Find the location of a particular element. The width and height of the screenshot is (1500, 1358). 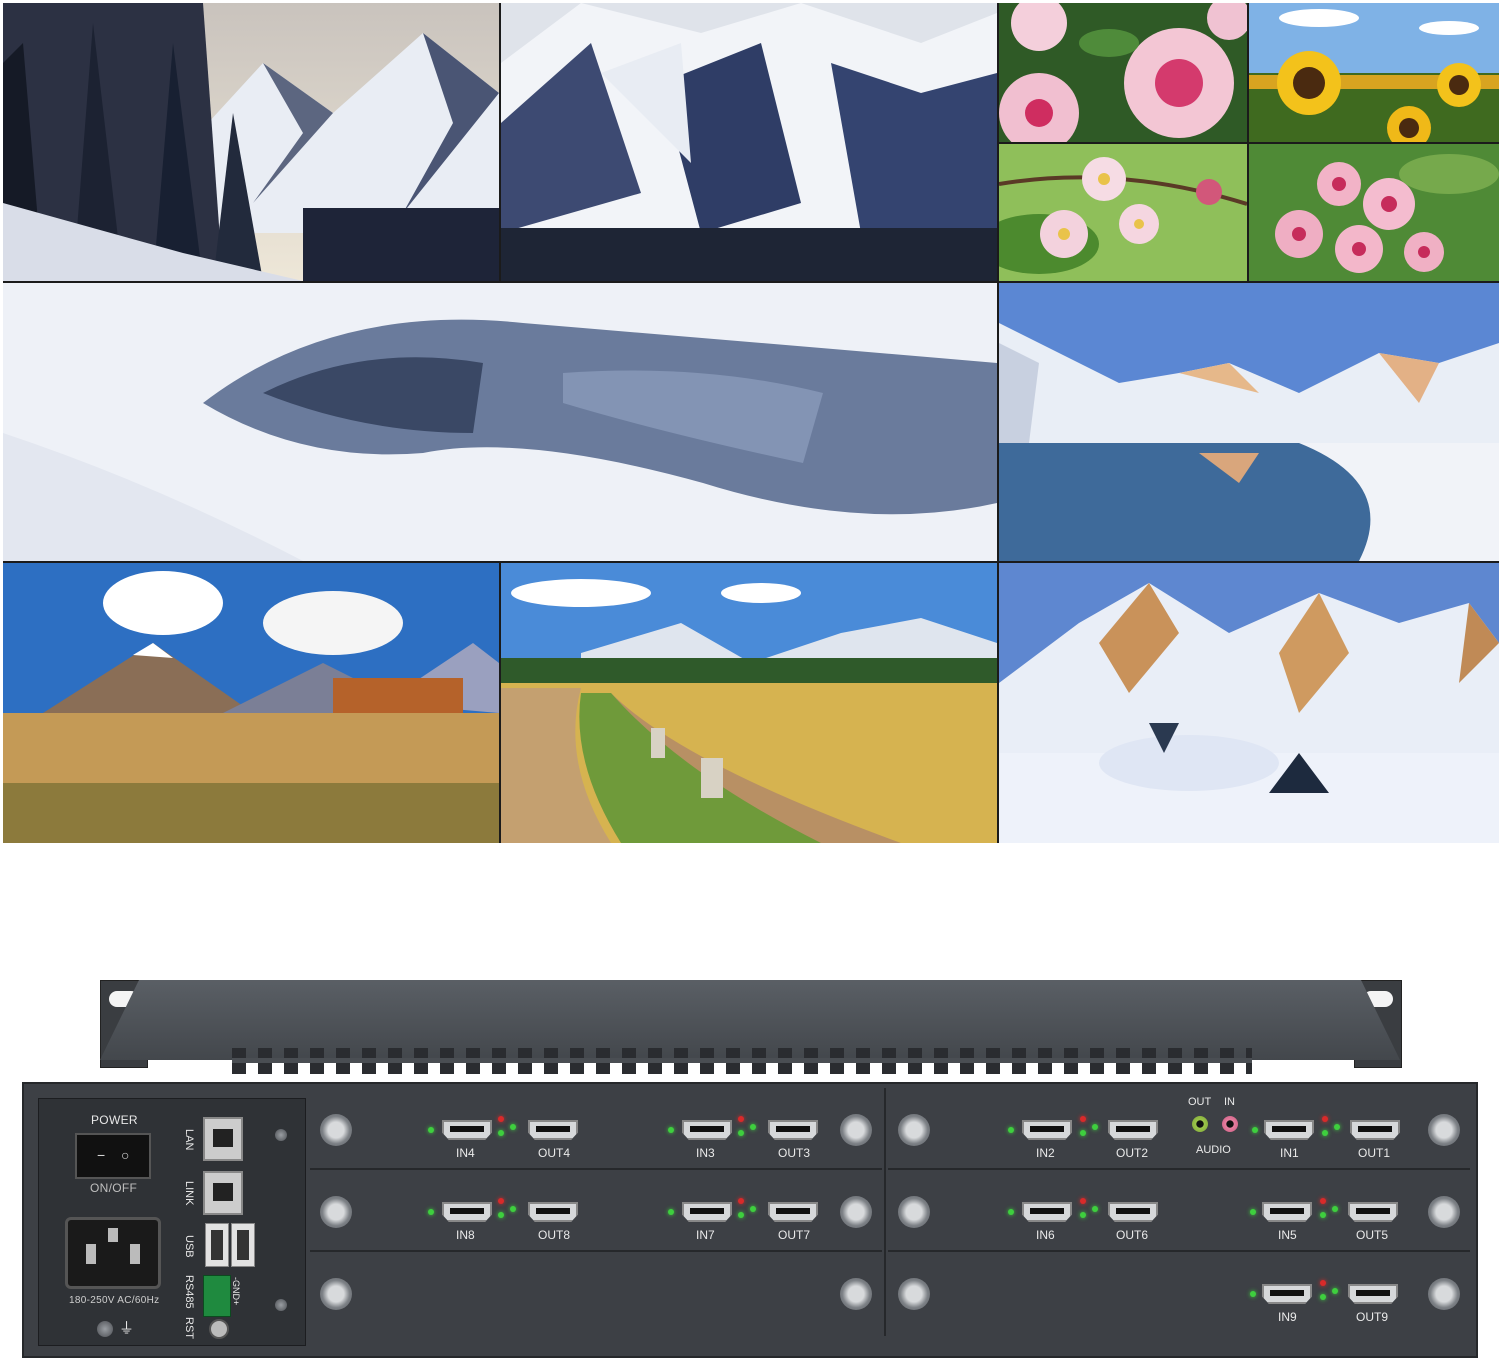

hdmi-in9-port is located at coordinates (1287, 1294).